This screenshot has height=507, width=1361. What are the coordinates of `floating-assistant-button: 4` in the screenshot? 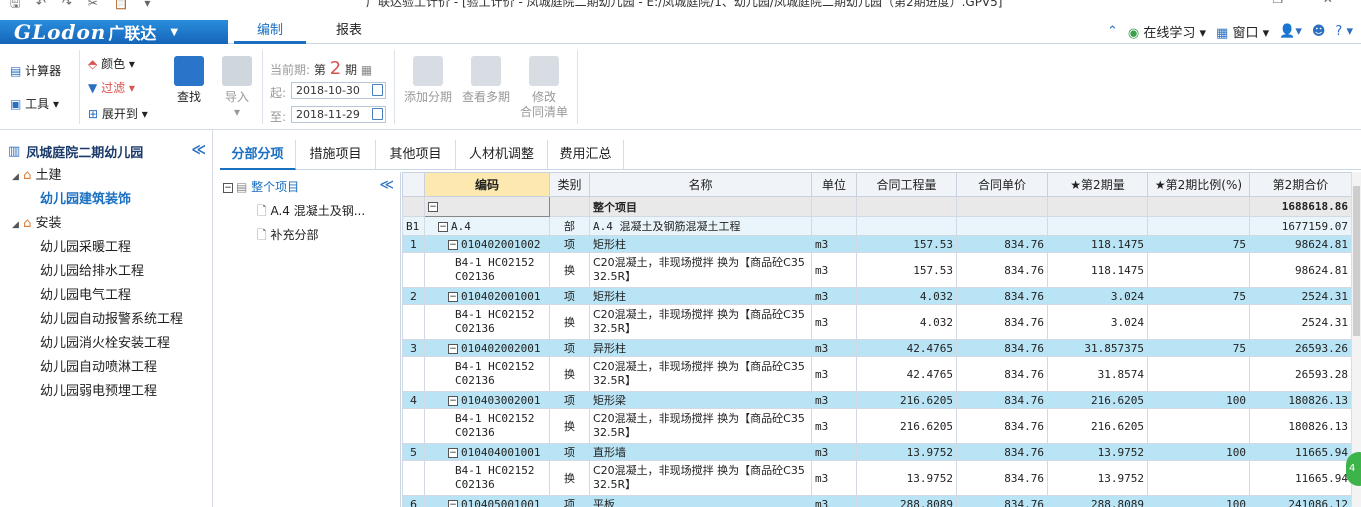 It's located at (1353, 469).